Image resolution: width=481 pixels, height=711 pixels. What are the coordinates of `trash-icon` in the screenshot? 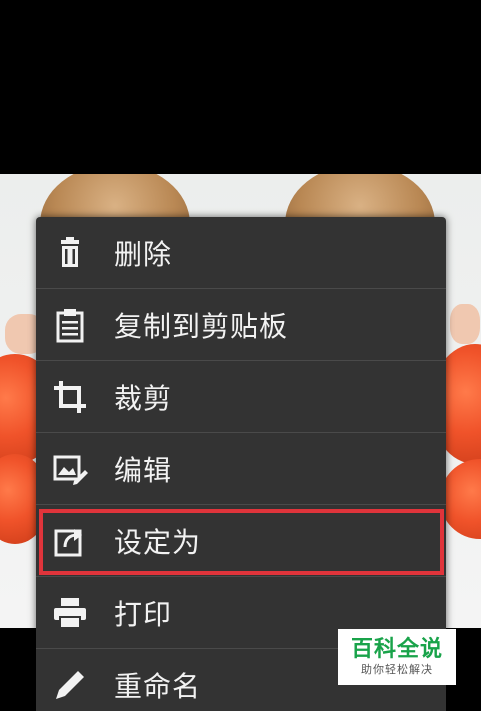 It's located at (70, 253).